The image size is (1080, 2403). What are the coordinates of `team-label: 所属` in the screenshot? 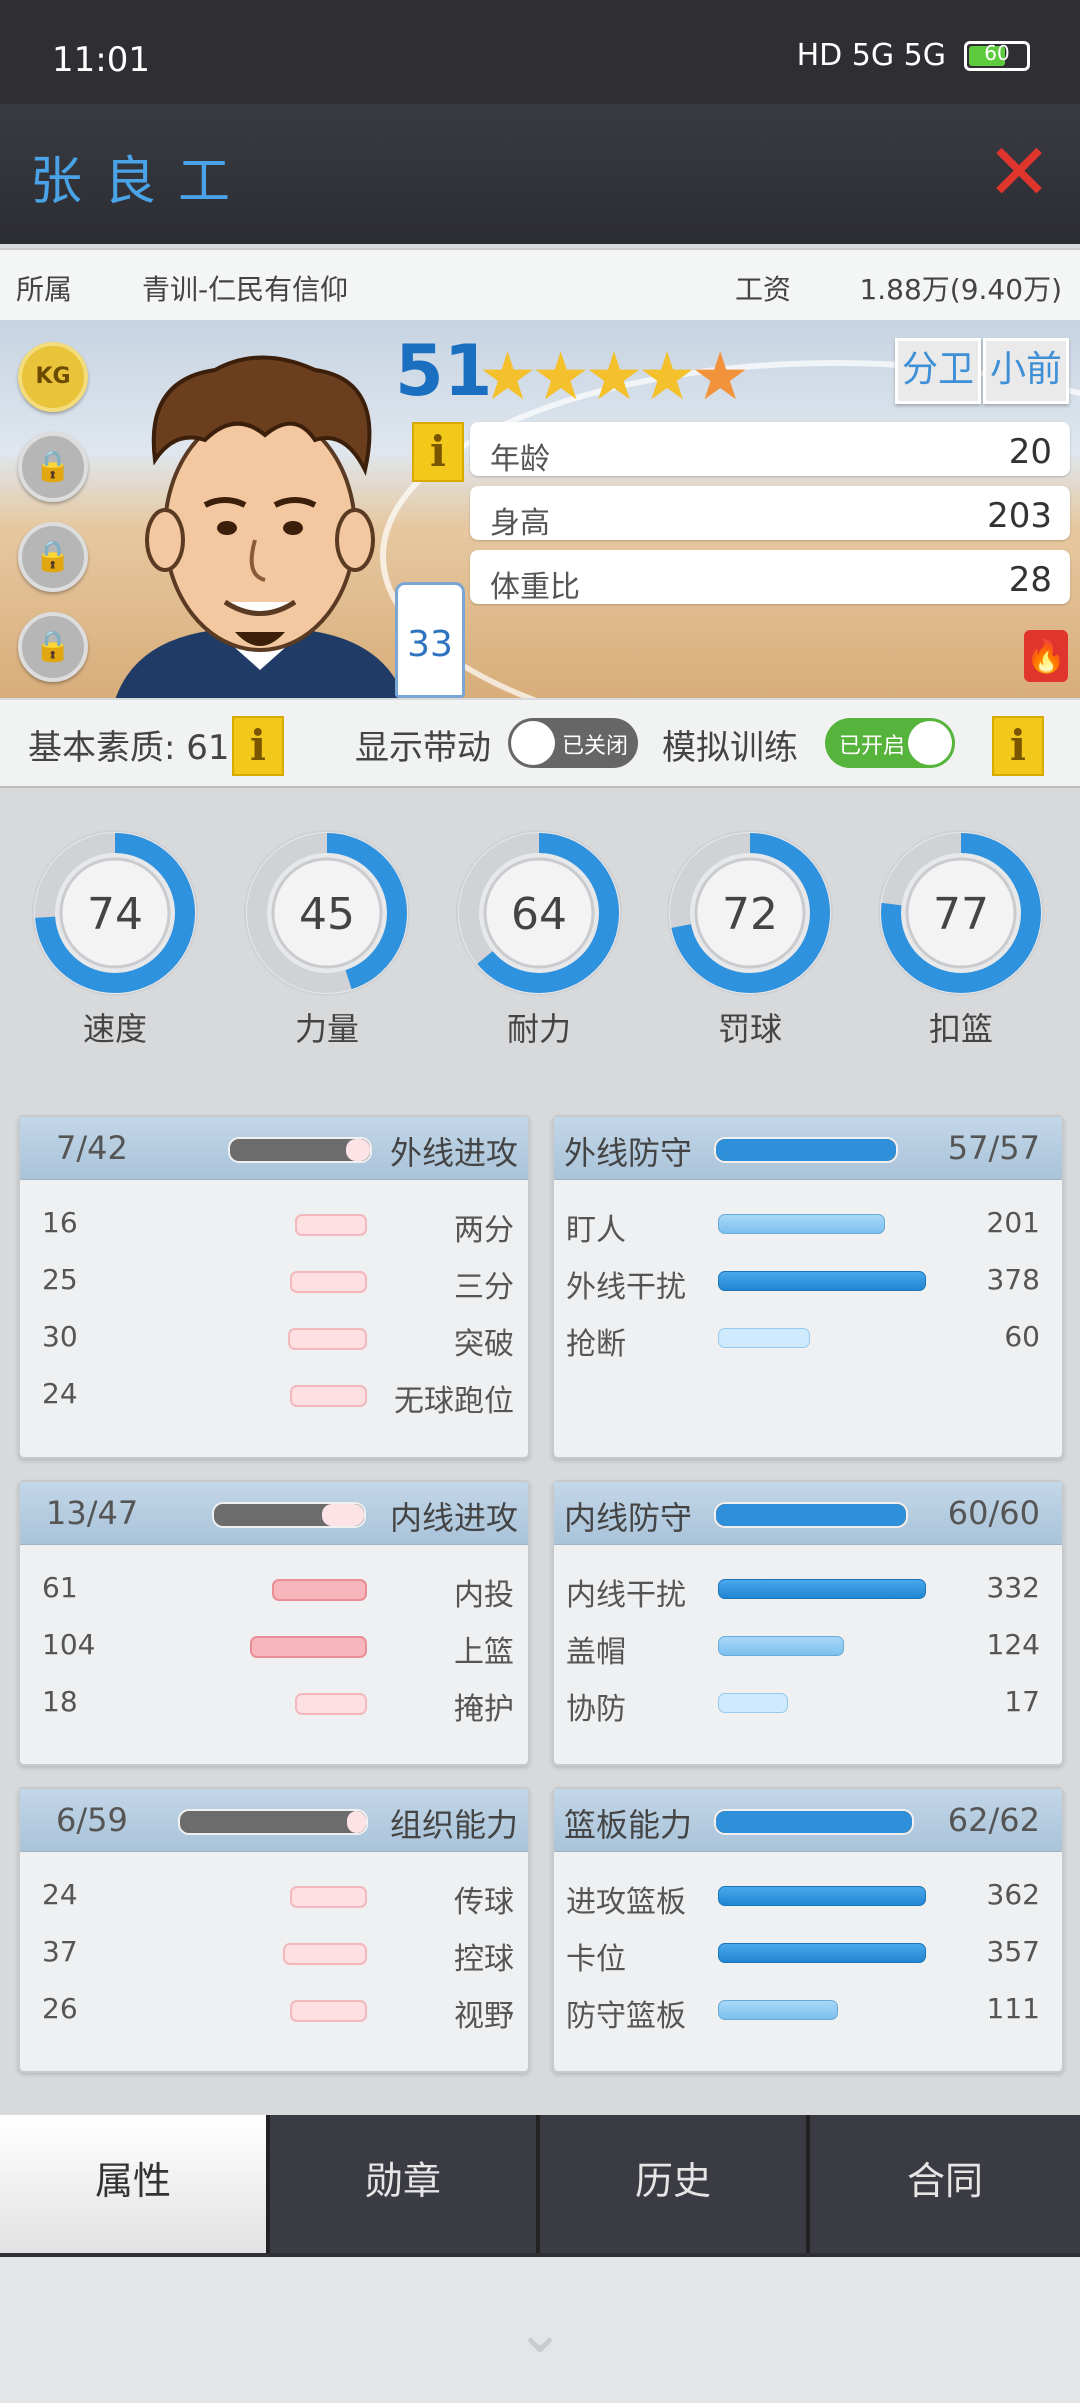 It's located at (44, 289).